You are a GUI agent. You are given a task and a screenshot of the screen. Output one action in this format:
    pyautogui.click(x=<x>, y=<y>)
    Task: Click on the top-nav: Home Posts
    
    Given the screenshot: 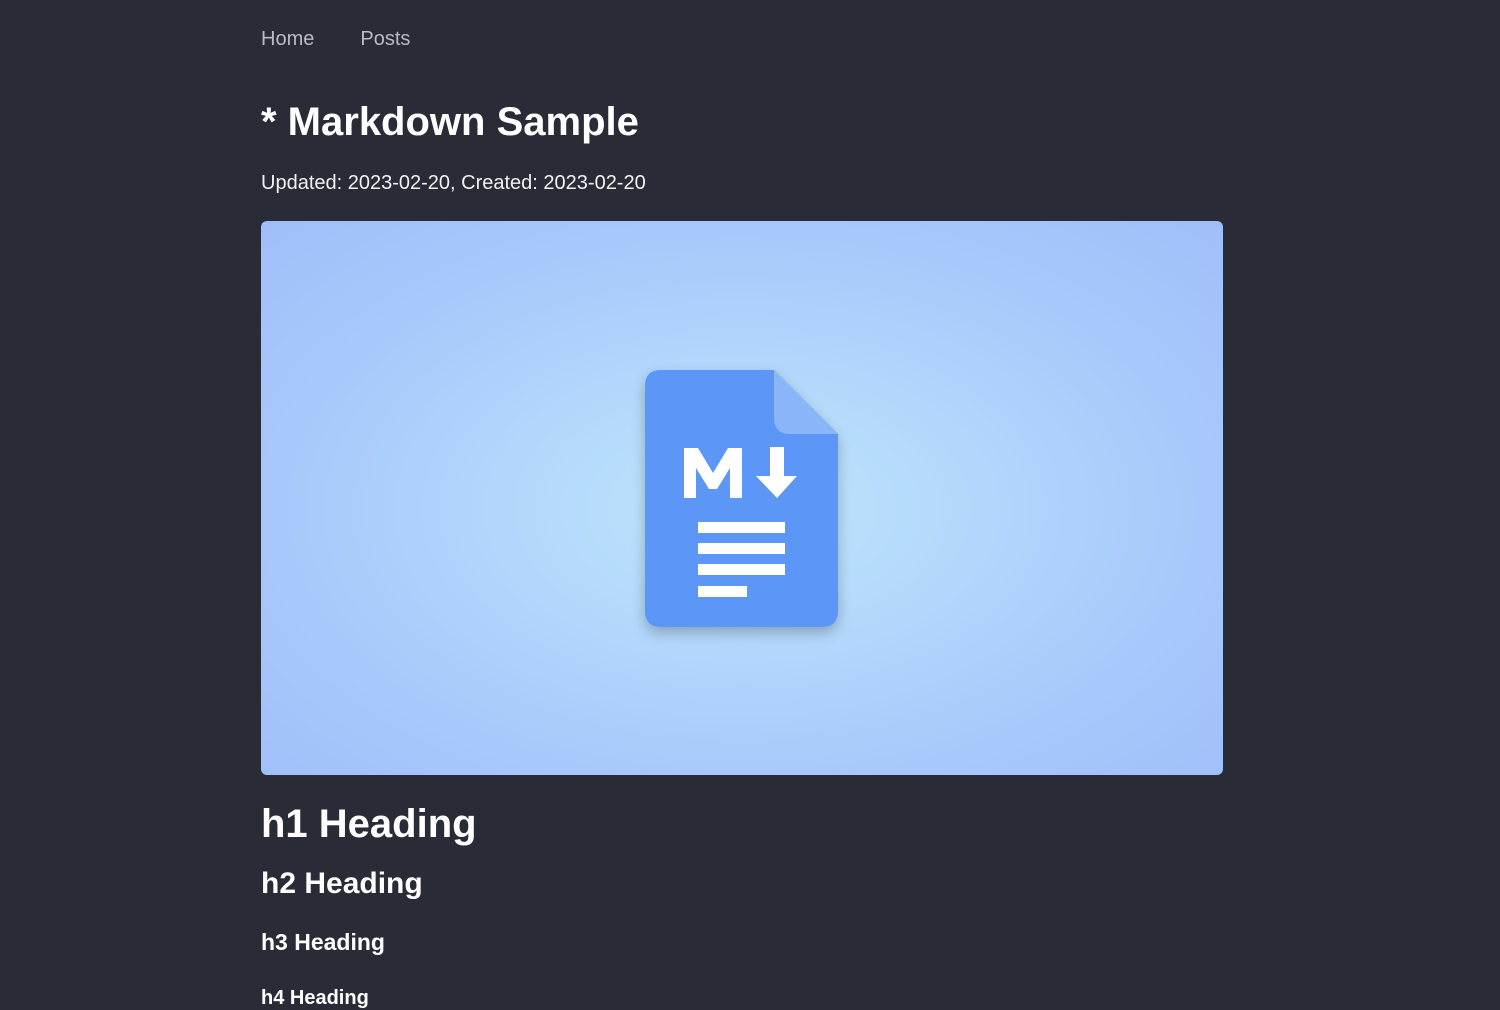 What is the action you would take?
    pyautogui.click(x=335, y=39)
    